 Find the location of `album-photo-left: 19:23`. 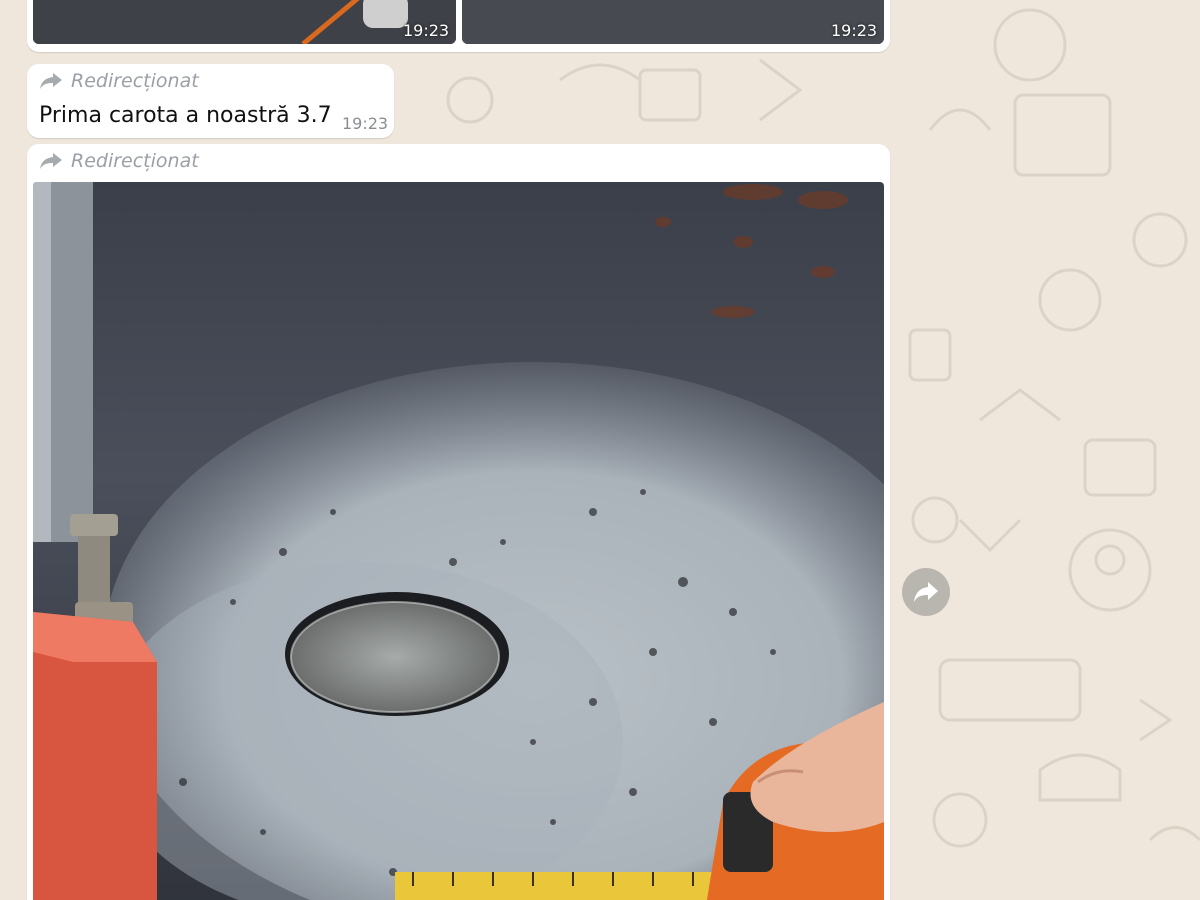

album-photo-left: 19:23 is located at coordinates (244, 22).